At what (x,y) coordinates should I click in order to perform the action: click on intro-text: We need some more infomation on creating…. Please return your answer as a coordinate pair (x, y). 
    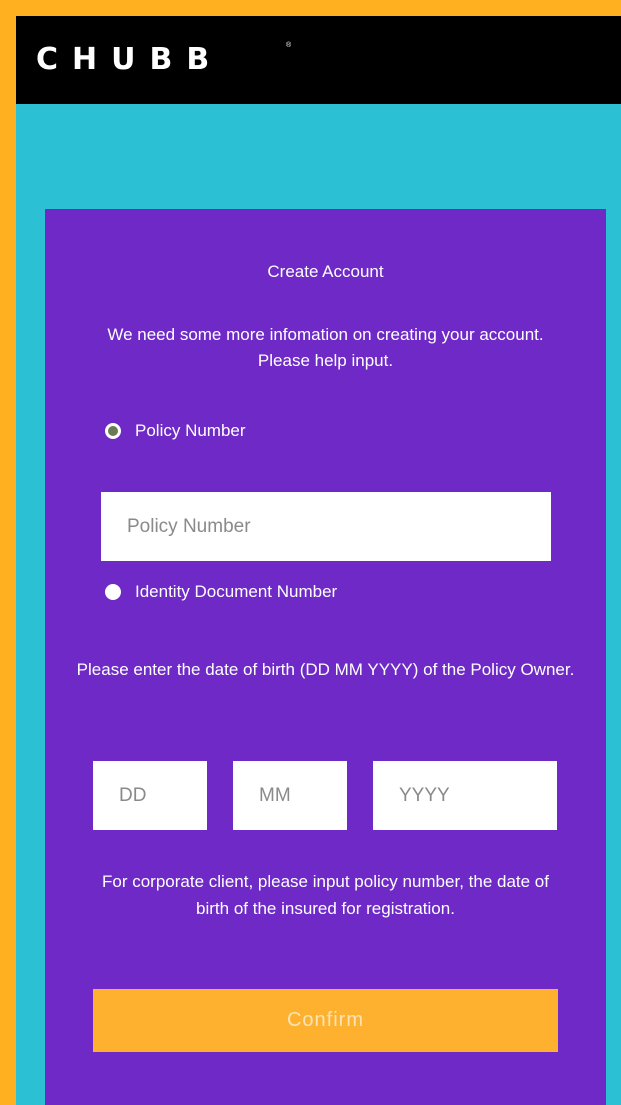
    Looking at the image, I should click on (325, 347).